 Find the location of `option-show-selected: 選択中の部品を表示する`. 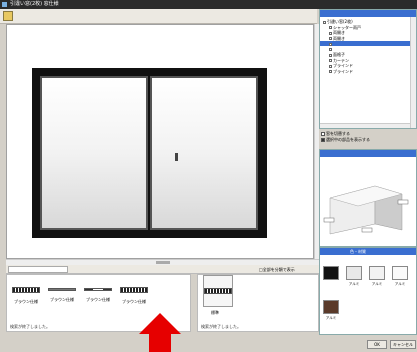

option-show-selected: 選択中の部品を表示する is located at coordinates (368, 140).